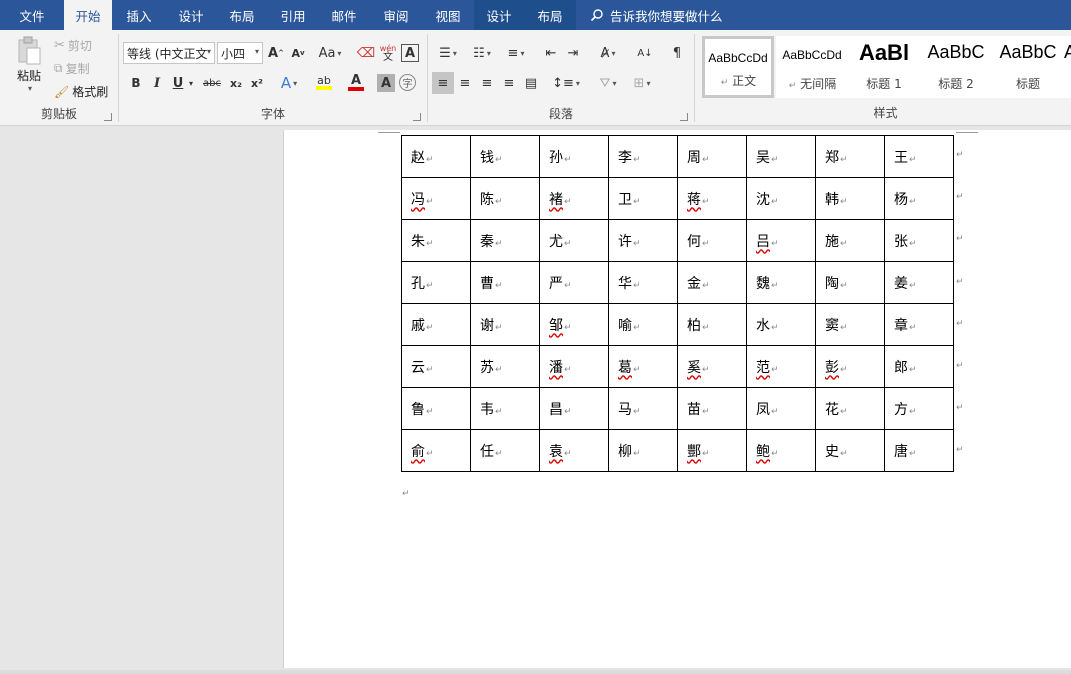 Image resolution: width=1071 pixels, height=674 pixels. Describe the element at coordinates (919, 450) in the screenshot. I see `table-cell: 唐↵` at that location.